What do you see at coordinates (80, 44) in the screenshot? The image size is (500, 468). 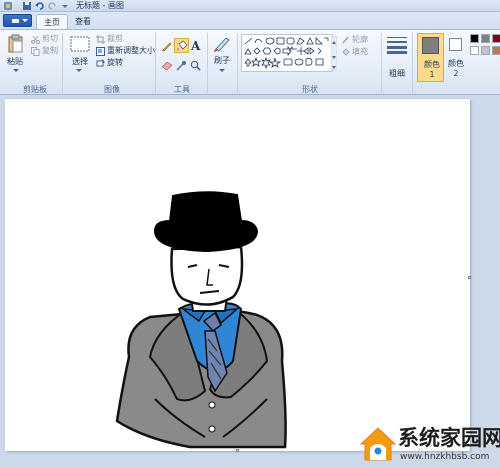 I see `select-icon` at bounding box center [80, 44].